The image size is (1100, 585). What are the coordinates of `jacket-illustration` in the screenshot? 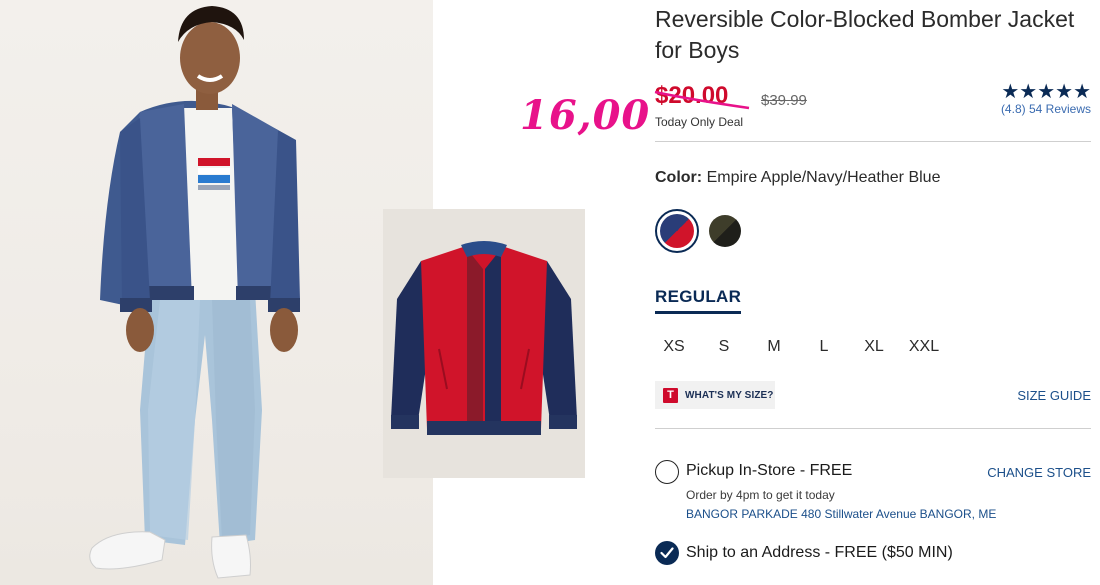 It's located at (484, 338).